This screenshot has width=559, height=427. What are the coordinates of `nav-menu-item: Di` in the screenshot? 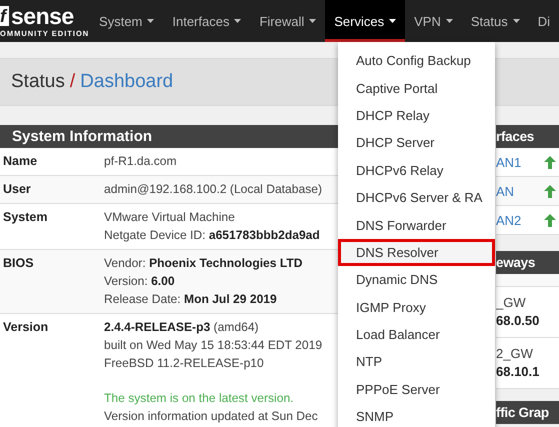 It's located at (543, 21).